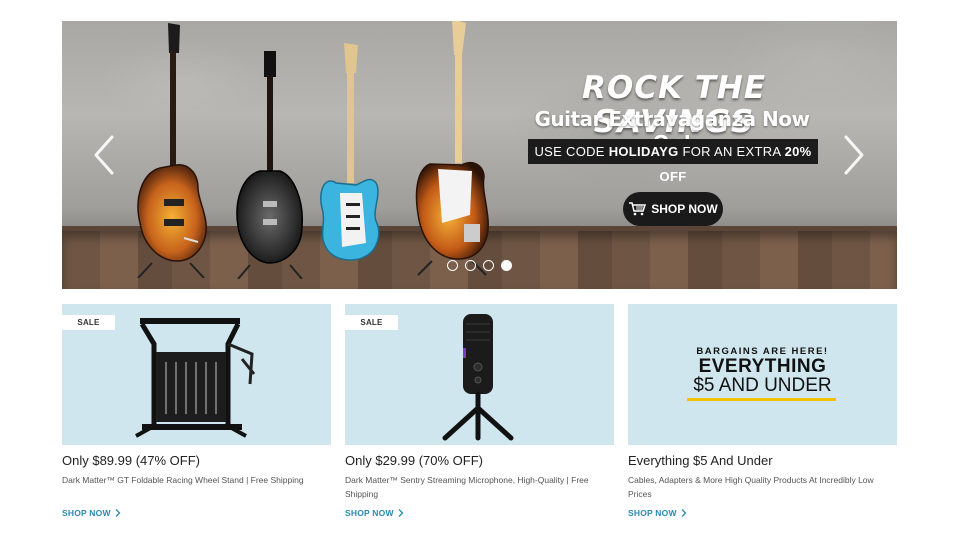 The image size is (960, 540). I want to click on black-guitar-image, so click(269, 165).